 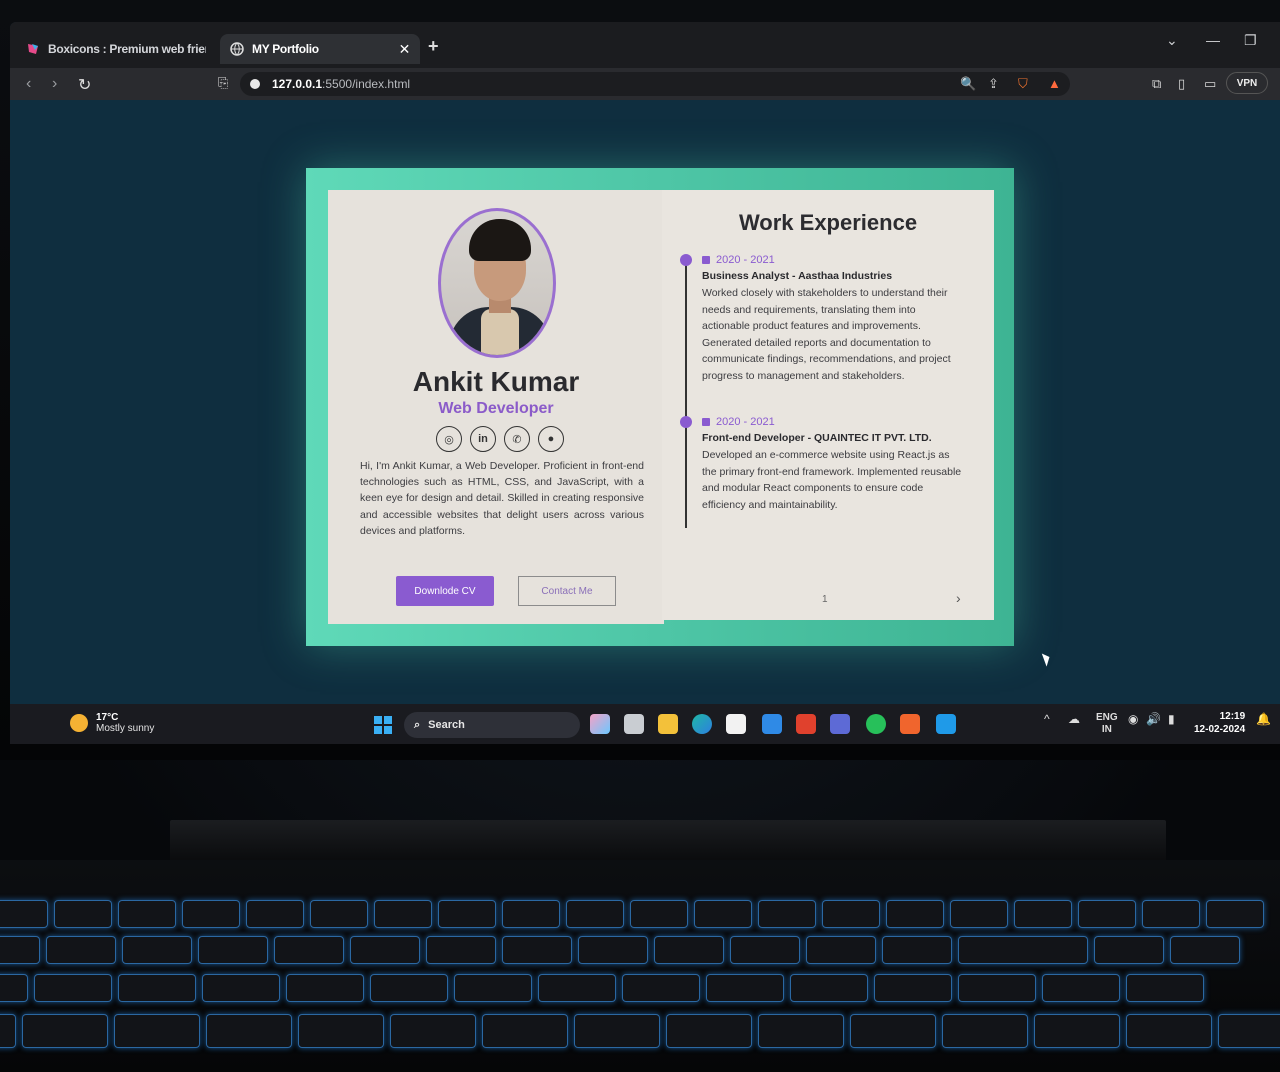 What do you see at coordinates (1133, 719) in the screenshot?
I see `wifi-icon: ◉` at bounding box center [1133, 719].